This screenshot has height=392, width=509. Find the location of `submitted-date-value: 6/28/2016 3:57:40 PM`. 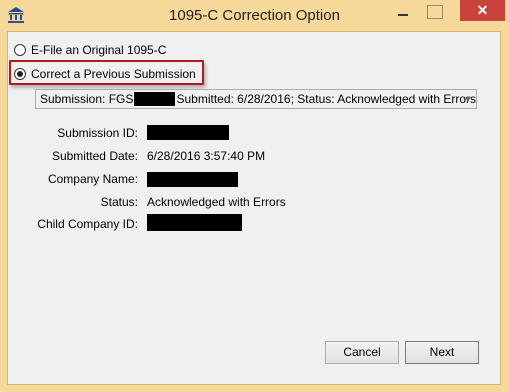

submitted-date-value: 6/28/2016 3:57:40 PM is located at coordinates (206, 156).